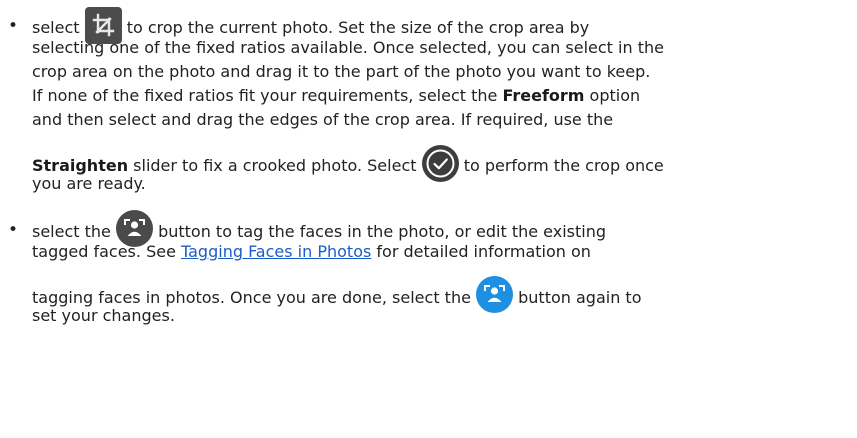  I want to click on tagging-faces-link: Tagging Faces in Photos, so click(276, 251).